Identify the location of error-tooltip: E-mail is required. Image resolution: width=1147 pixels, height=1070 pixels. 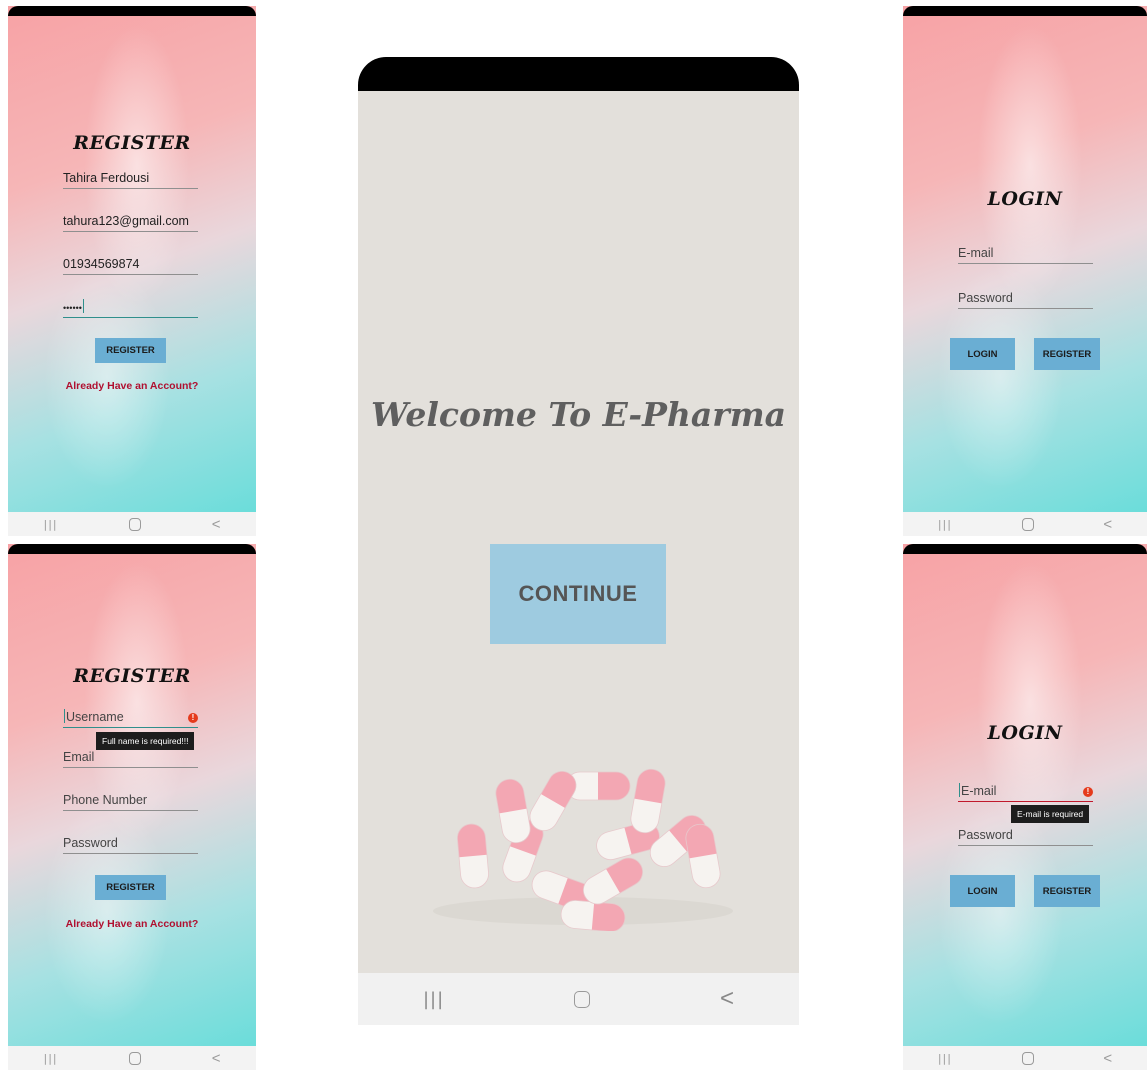
(1050, 814).